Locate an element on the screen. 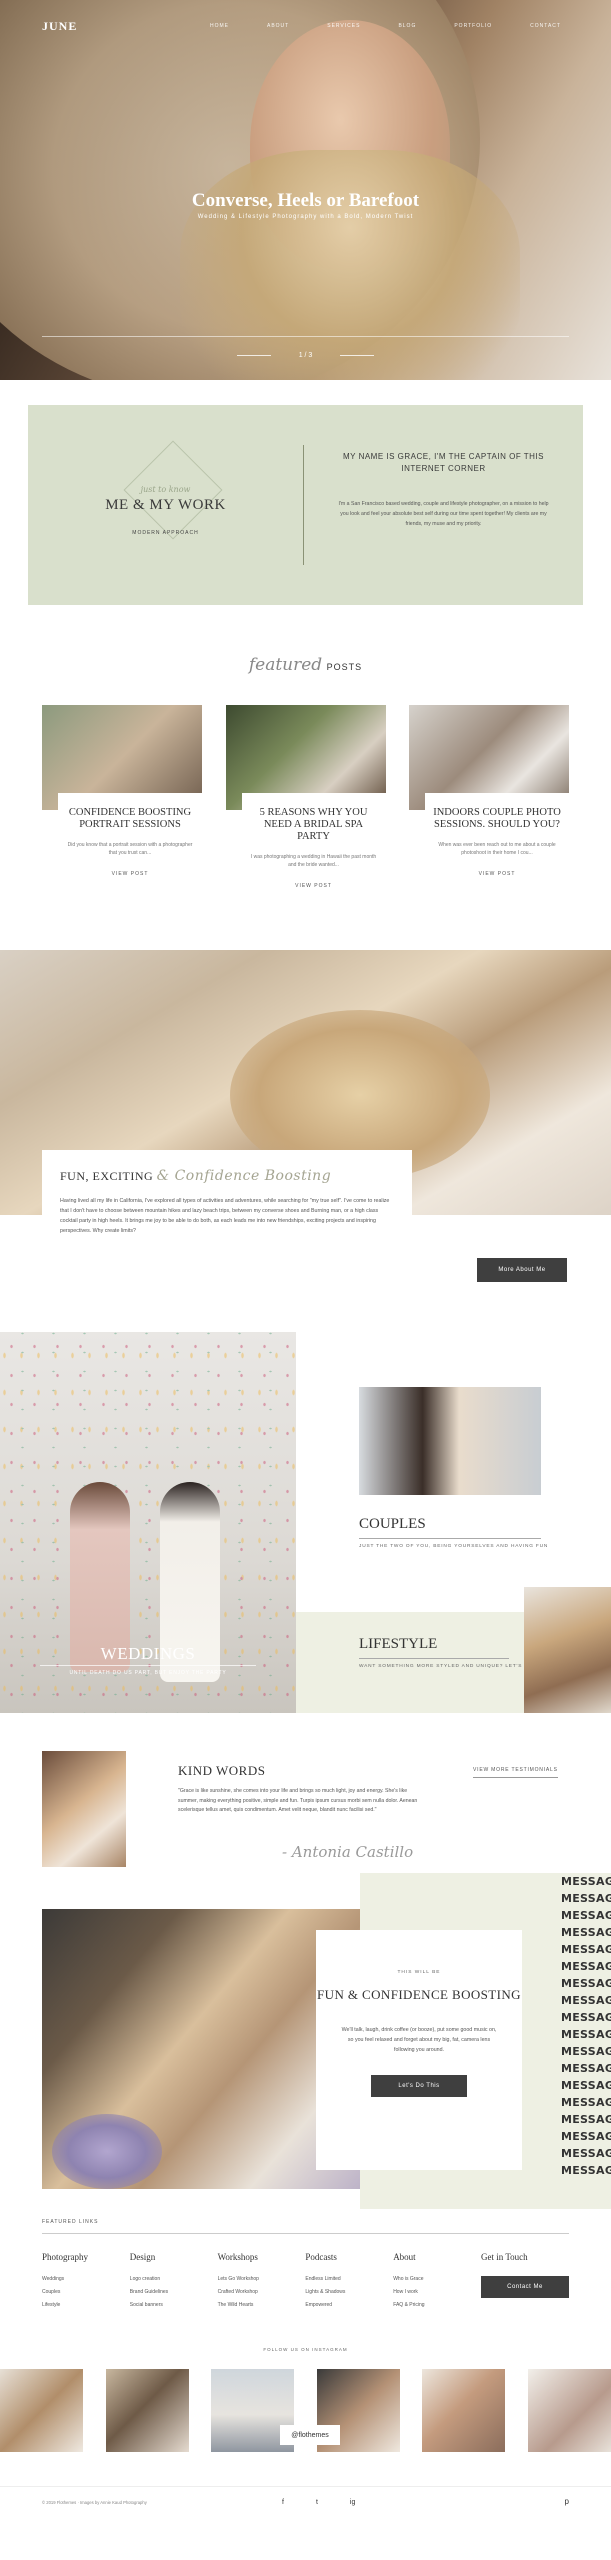 Image resolution: width=611 pixels, height=2560 pixels. contact-me-button: Contact Me is located at coordinates (524, 2287).